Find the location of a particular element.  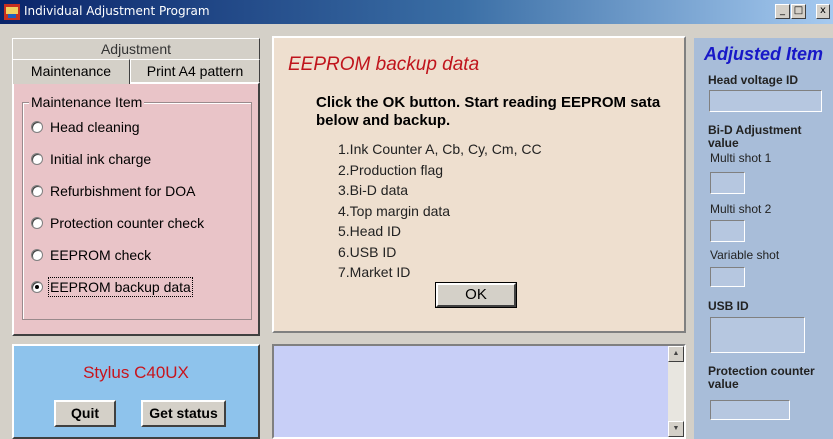

minimize-button: _ is located at coordinates (782, 11).